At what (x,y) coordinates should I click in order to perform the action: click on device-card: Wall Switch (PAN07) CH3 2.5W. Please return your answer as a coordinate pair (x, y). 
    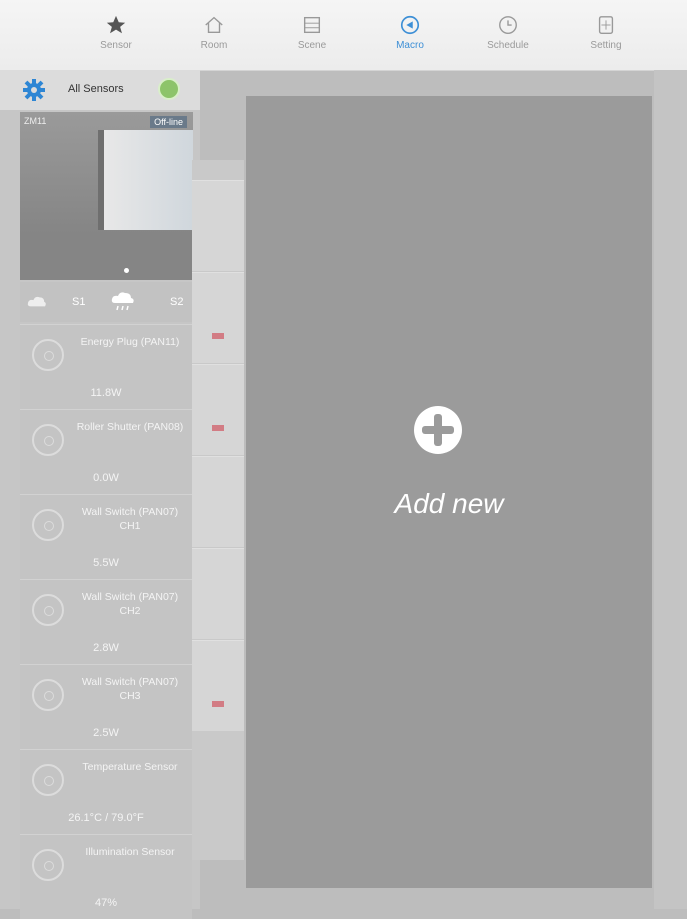
    Looking at the image, I should click on (106, 706).